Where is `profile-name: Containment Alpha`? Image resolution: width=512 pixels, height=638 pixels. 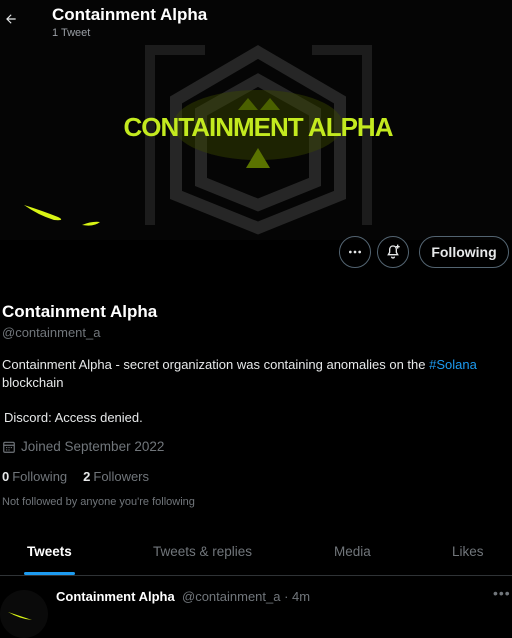 profile-name: Containment Alpha is located at coordinates (80, 311).